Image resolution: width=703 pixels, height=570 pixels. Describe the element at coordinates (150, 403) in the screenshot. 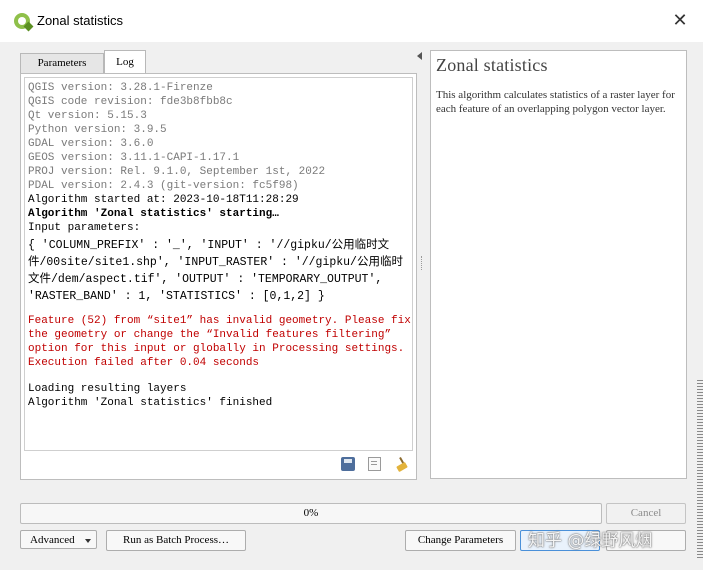

I see `log-line: Algorithm 'Zonal statistics' finished` at that location.